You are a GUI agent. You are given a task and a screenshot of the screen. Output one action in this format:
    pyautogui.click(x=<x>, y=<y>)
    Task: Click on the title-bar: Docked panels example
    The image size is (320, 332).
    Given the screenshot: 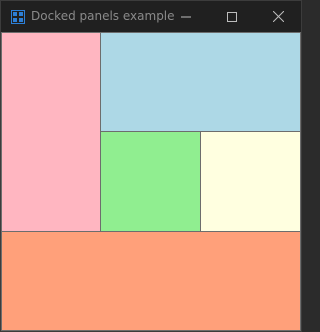 What is the action you would take?
    pyautogui.click(x=151, y=16)
    